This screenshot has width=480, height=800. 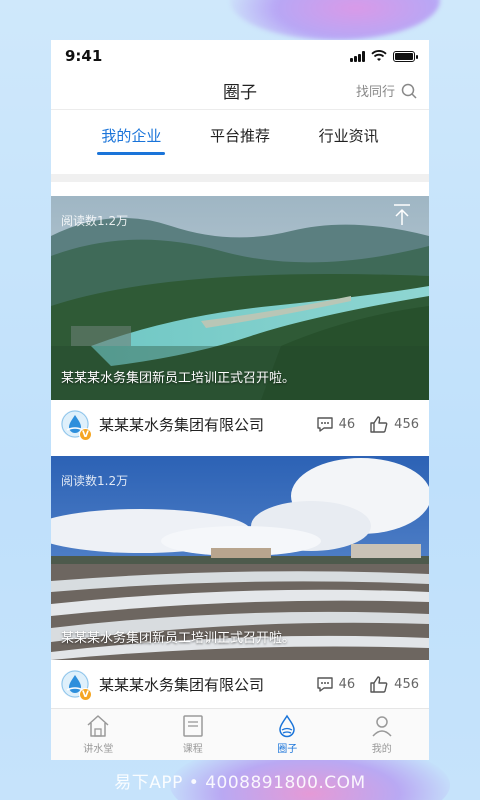 I want to click on section-divider, so click(x=240, y=178).